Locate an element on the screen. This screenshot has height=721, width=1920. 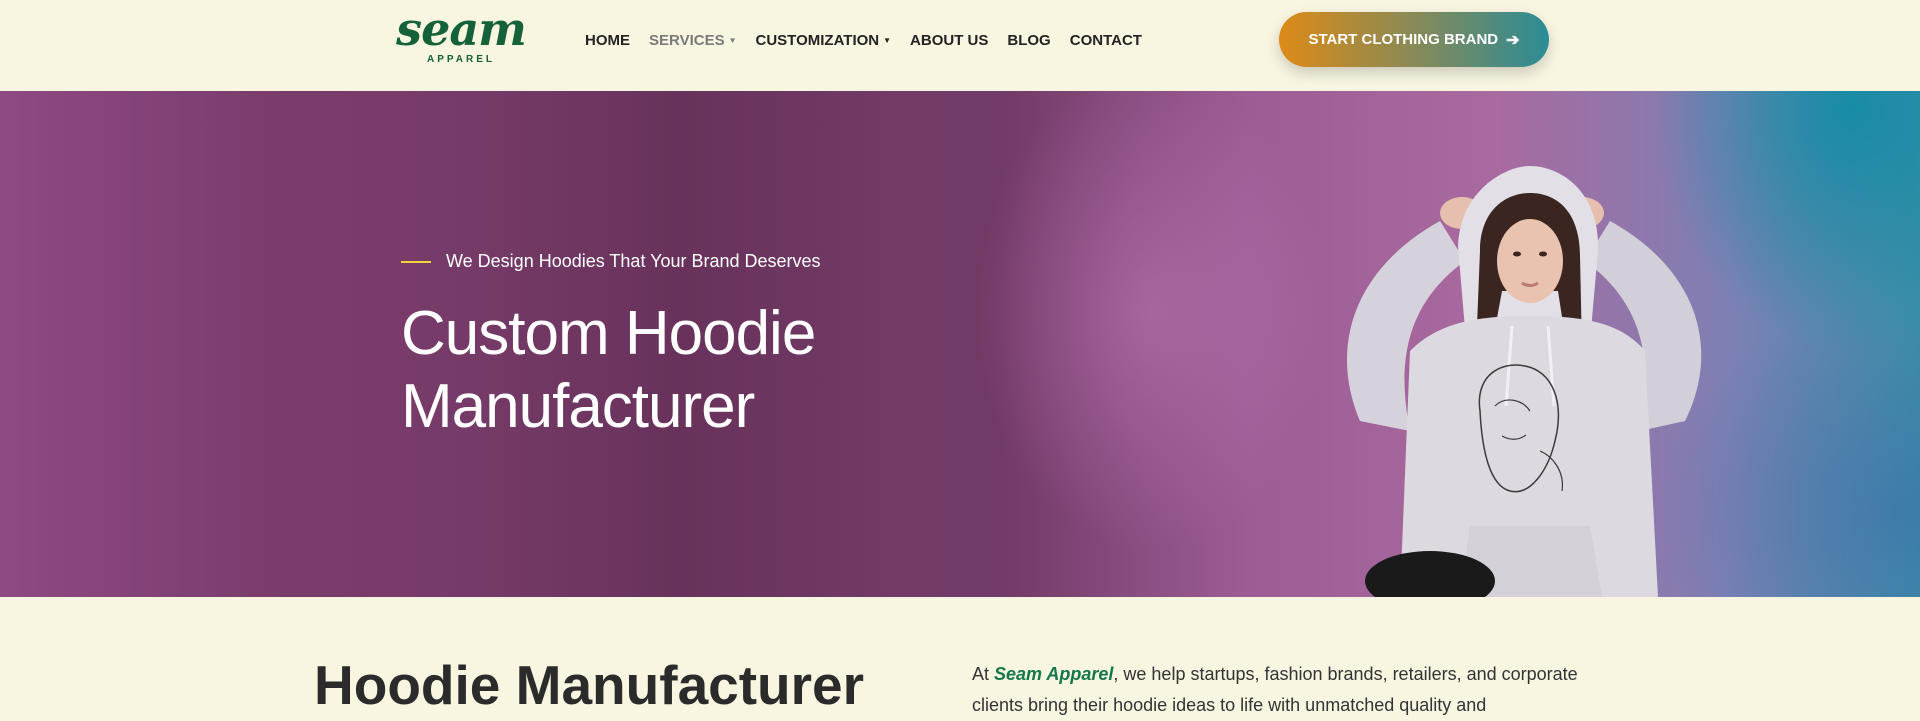
hero-model-image is located at coordinates (1524, 381).